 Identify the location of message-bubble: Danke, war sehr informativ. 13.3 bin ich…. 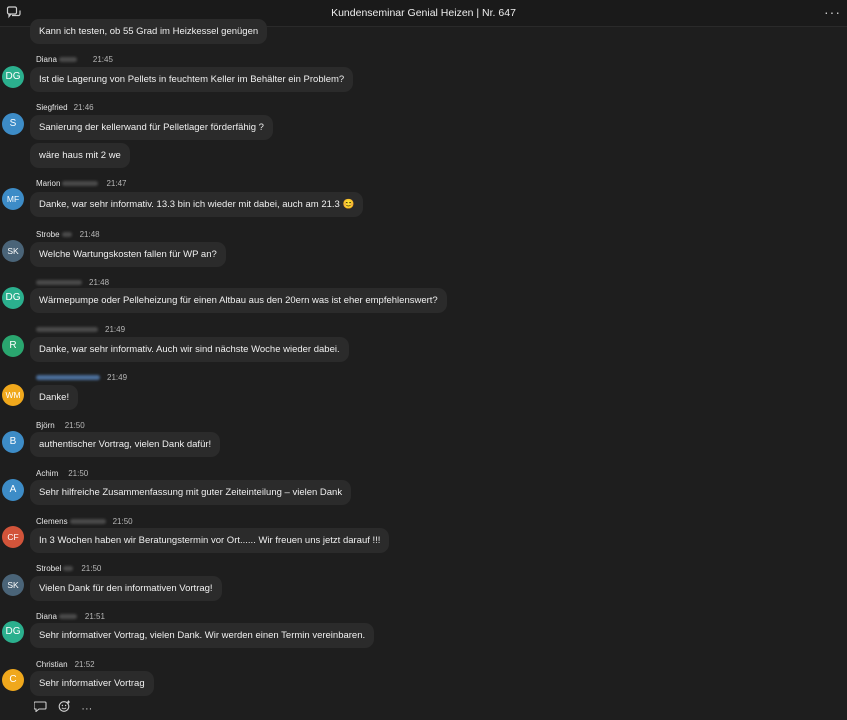
(197, 204).